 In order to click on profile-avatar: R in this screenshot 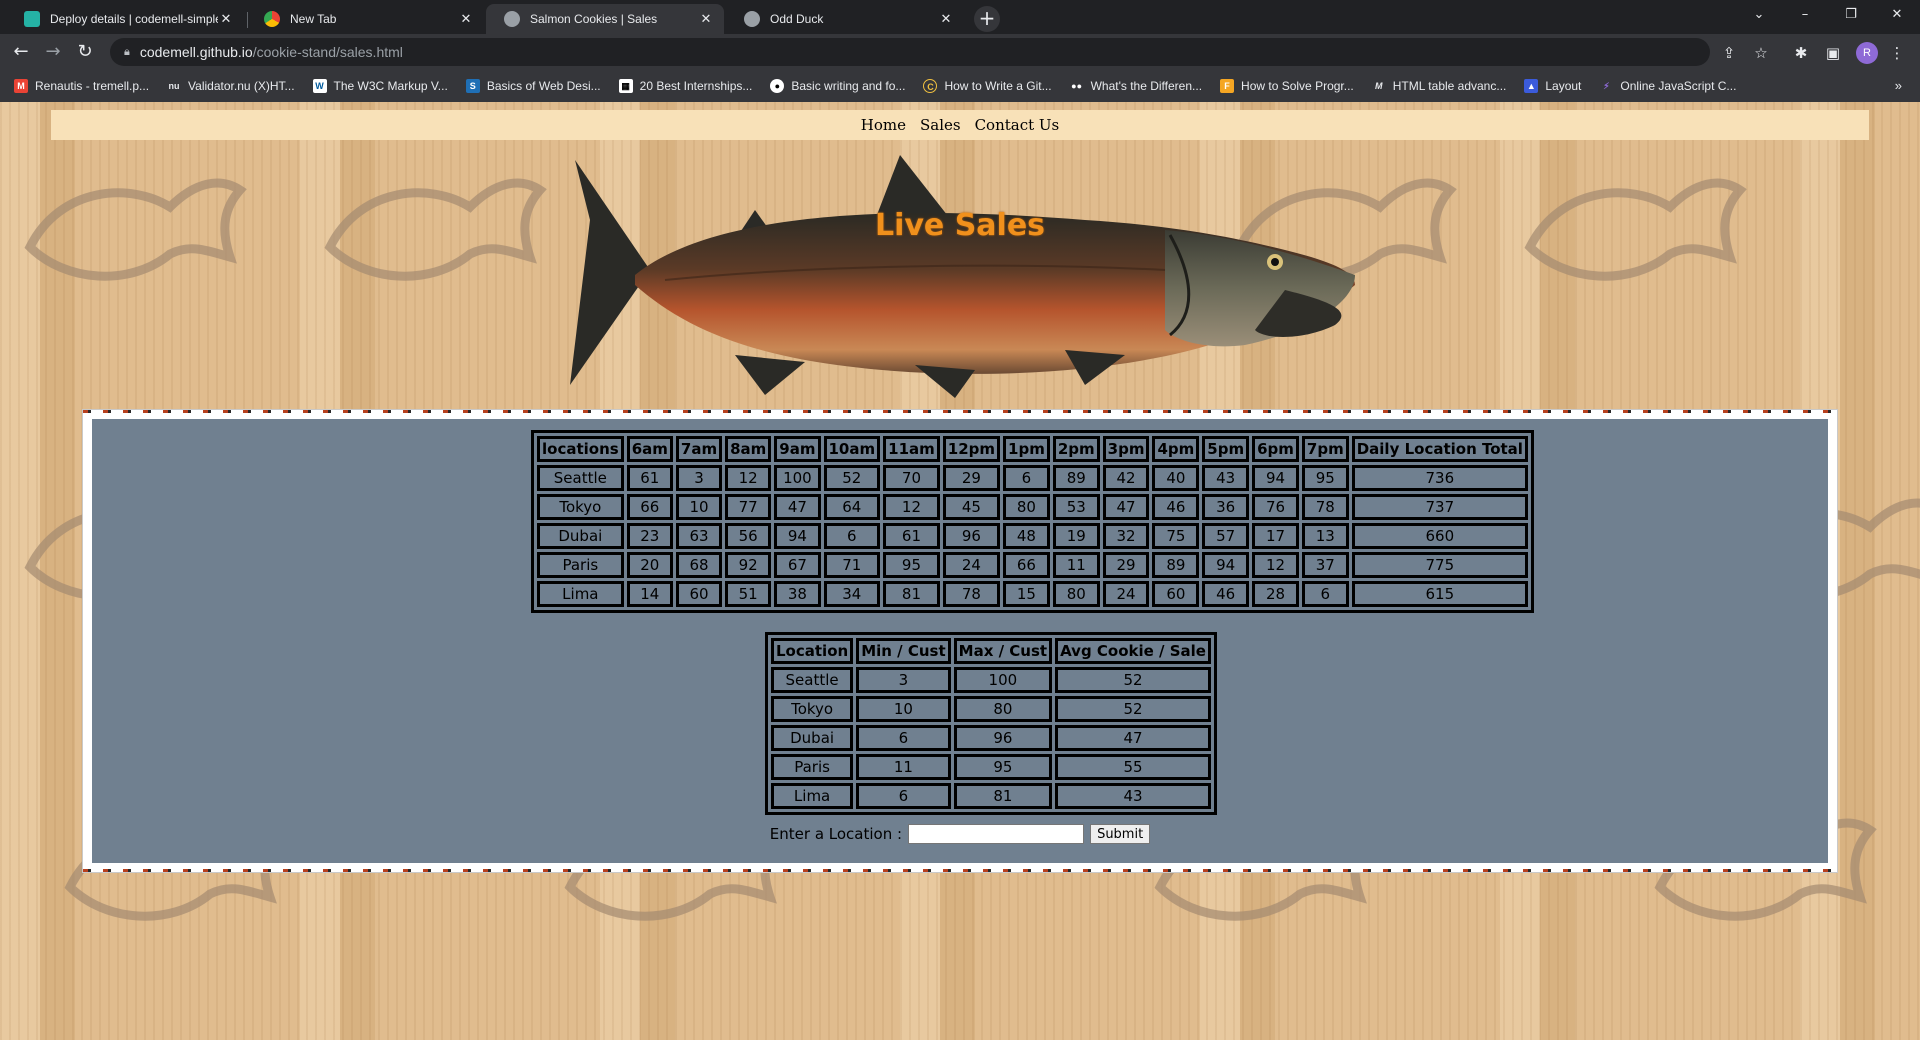, I will do `click(1867, 53)`.